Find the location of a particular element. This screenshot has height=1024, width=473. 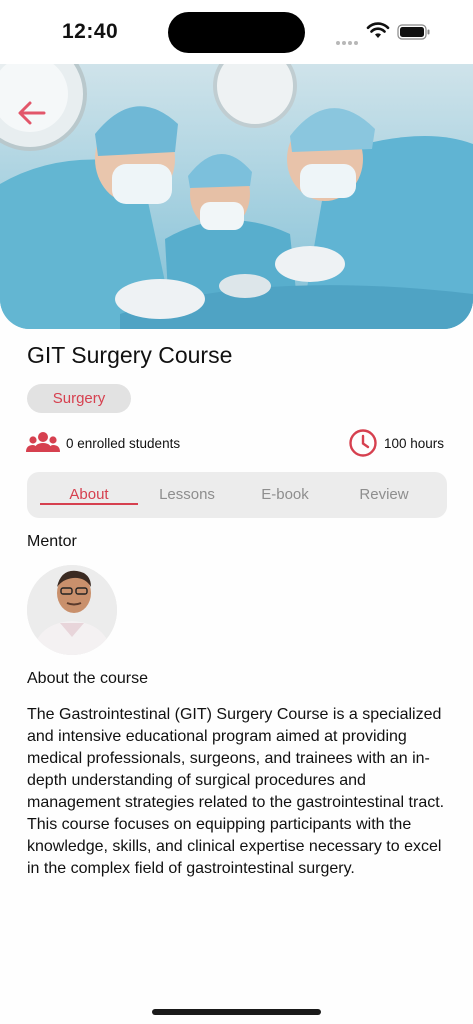

mentor-avatar is located at coordinates (72, 610).